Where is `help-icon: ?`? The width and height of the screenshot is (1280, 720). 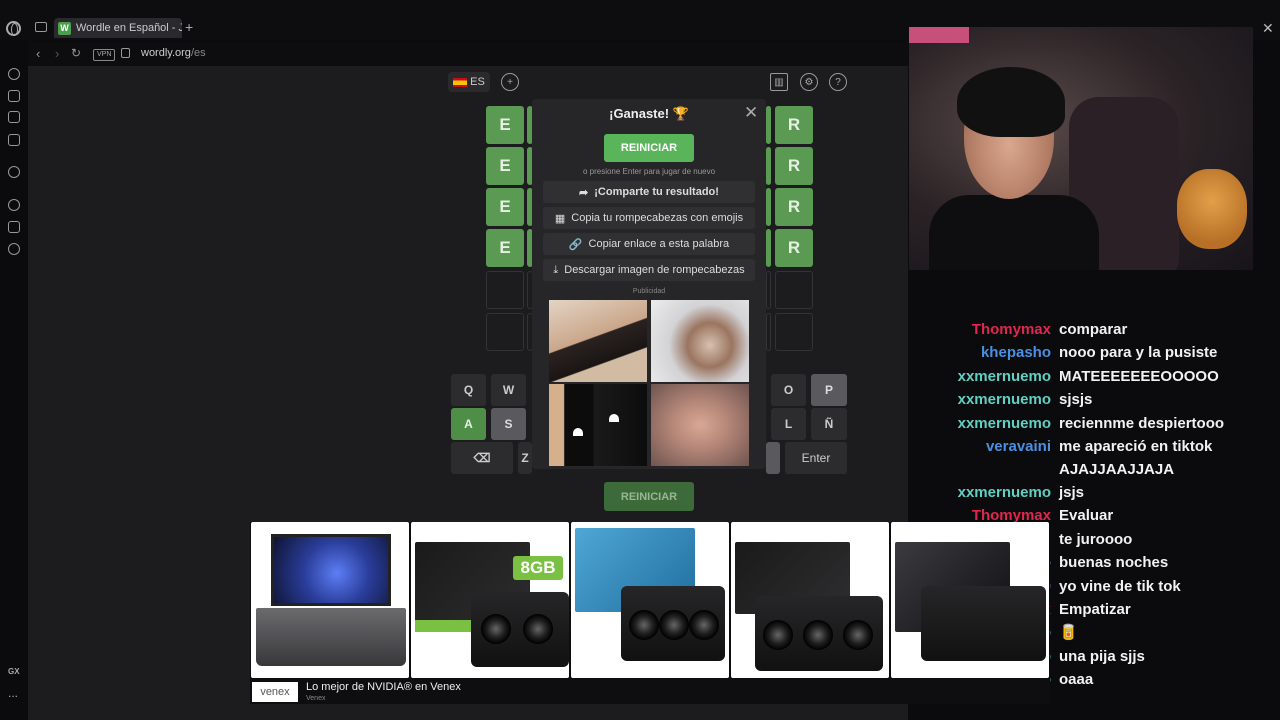
help-icon: ? is located at coordinates (838, 82).